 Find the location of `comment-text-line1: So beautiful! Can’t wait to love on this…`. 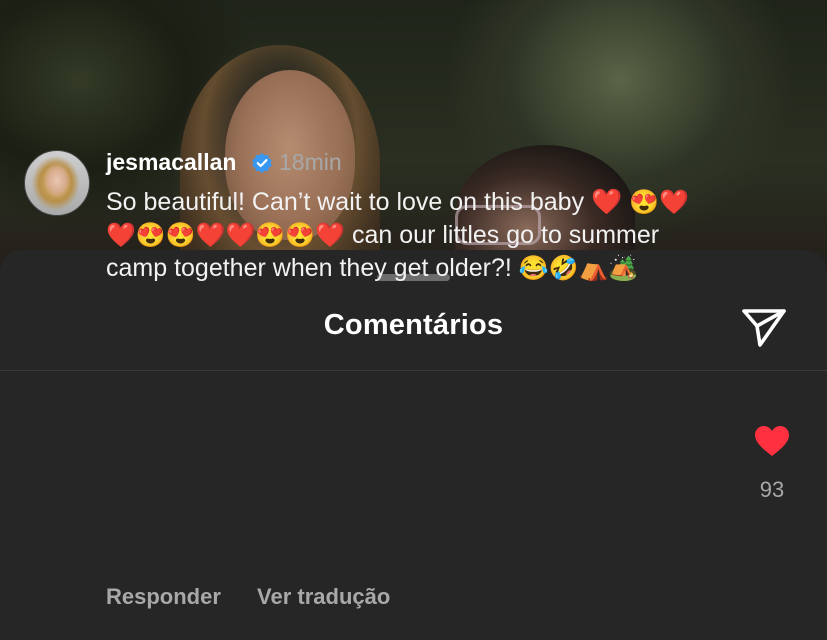

comment-text-line1: So beautiful! Can’t wait to love on this… is located at coordinates (364, 202).